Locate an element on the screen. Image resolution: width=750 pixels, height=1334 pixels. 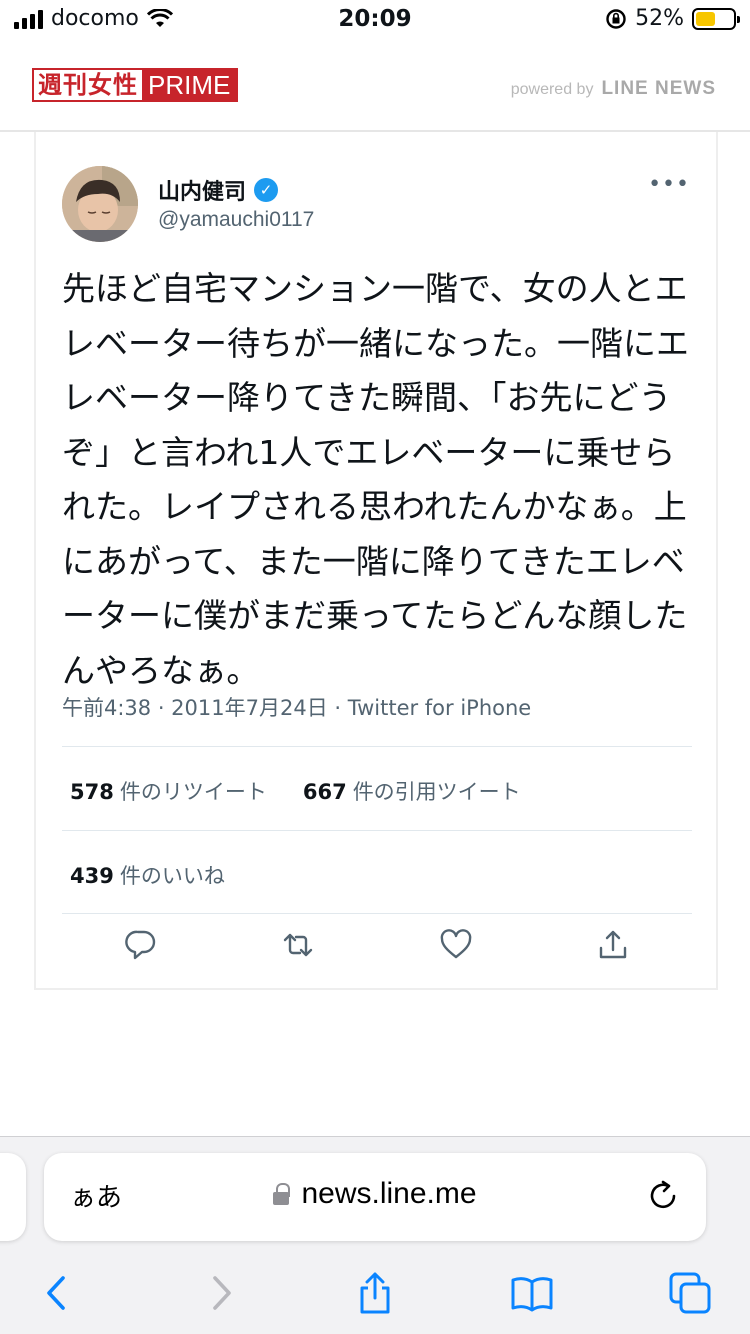
retweets-count: 578 is located at coordinates (92, 792).